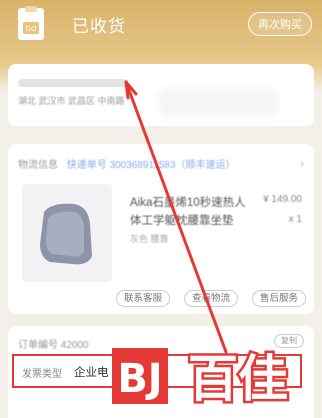 This screenshot has height=418, width=322. What do you see at coordinates (67, 233) in the screenshot?
I see `product-image` at bounding box center [67, 233].